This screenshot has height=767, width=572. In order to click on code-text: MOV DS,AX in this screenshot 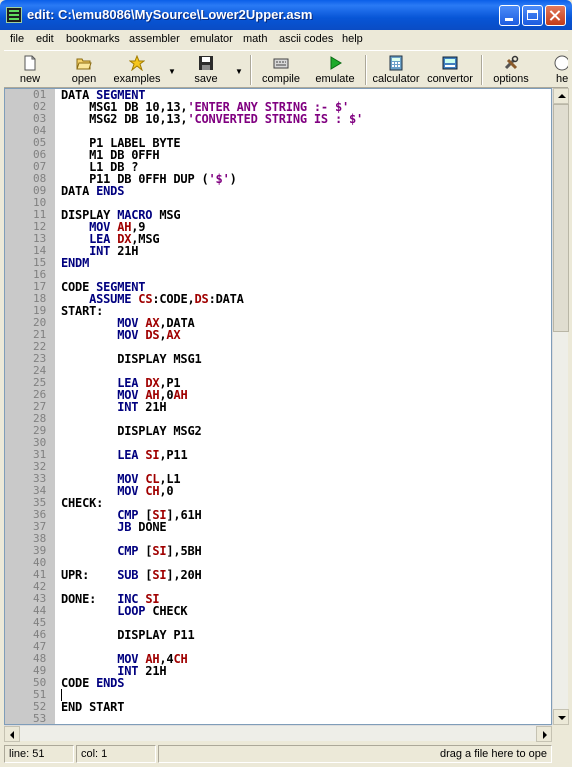, I will do `click(149, 335)`.